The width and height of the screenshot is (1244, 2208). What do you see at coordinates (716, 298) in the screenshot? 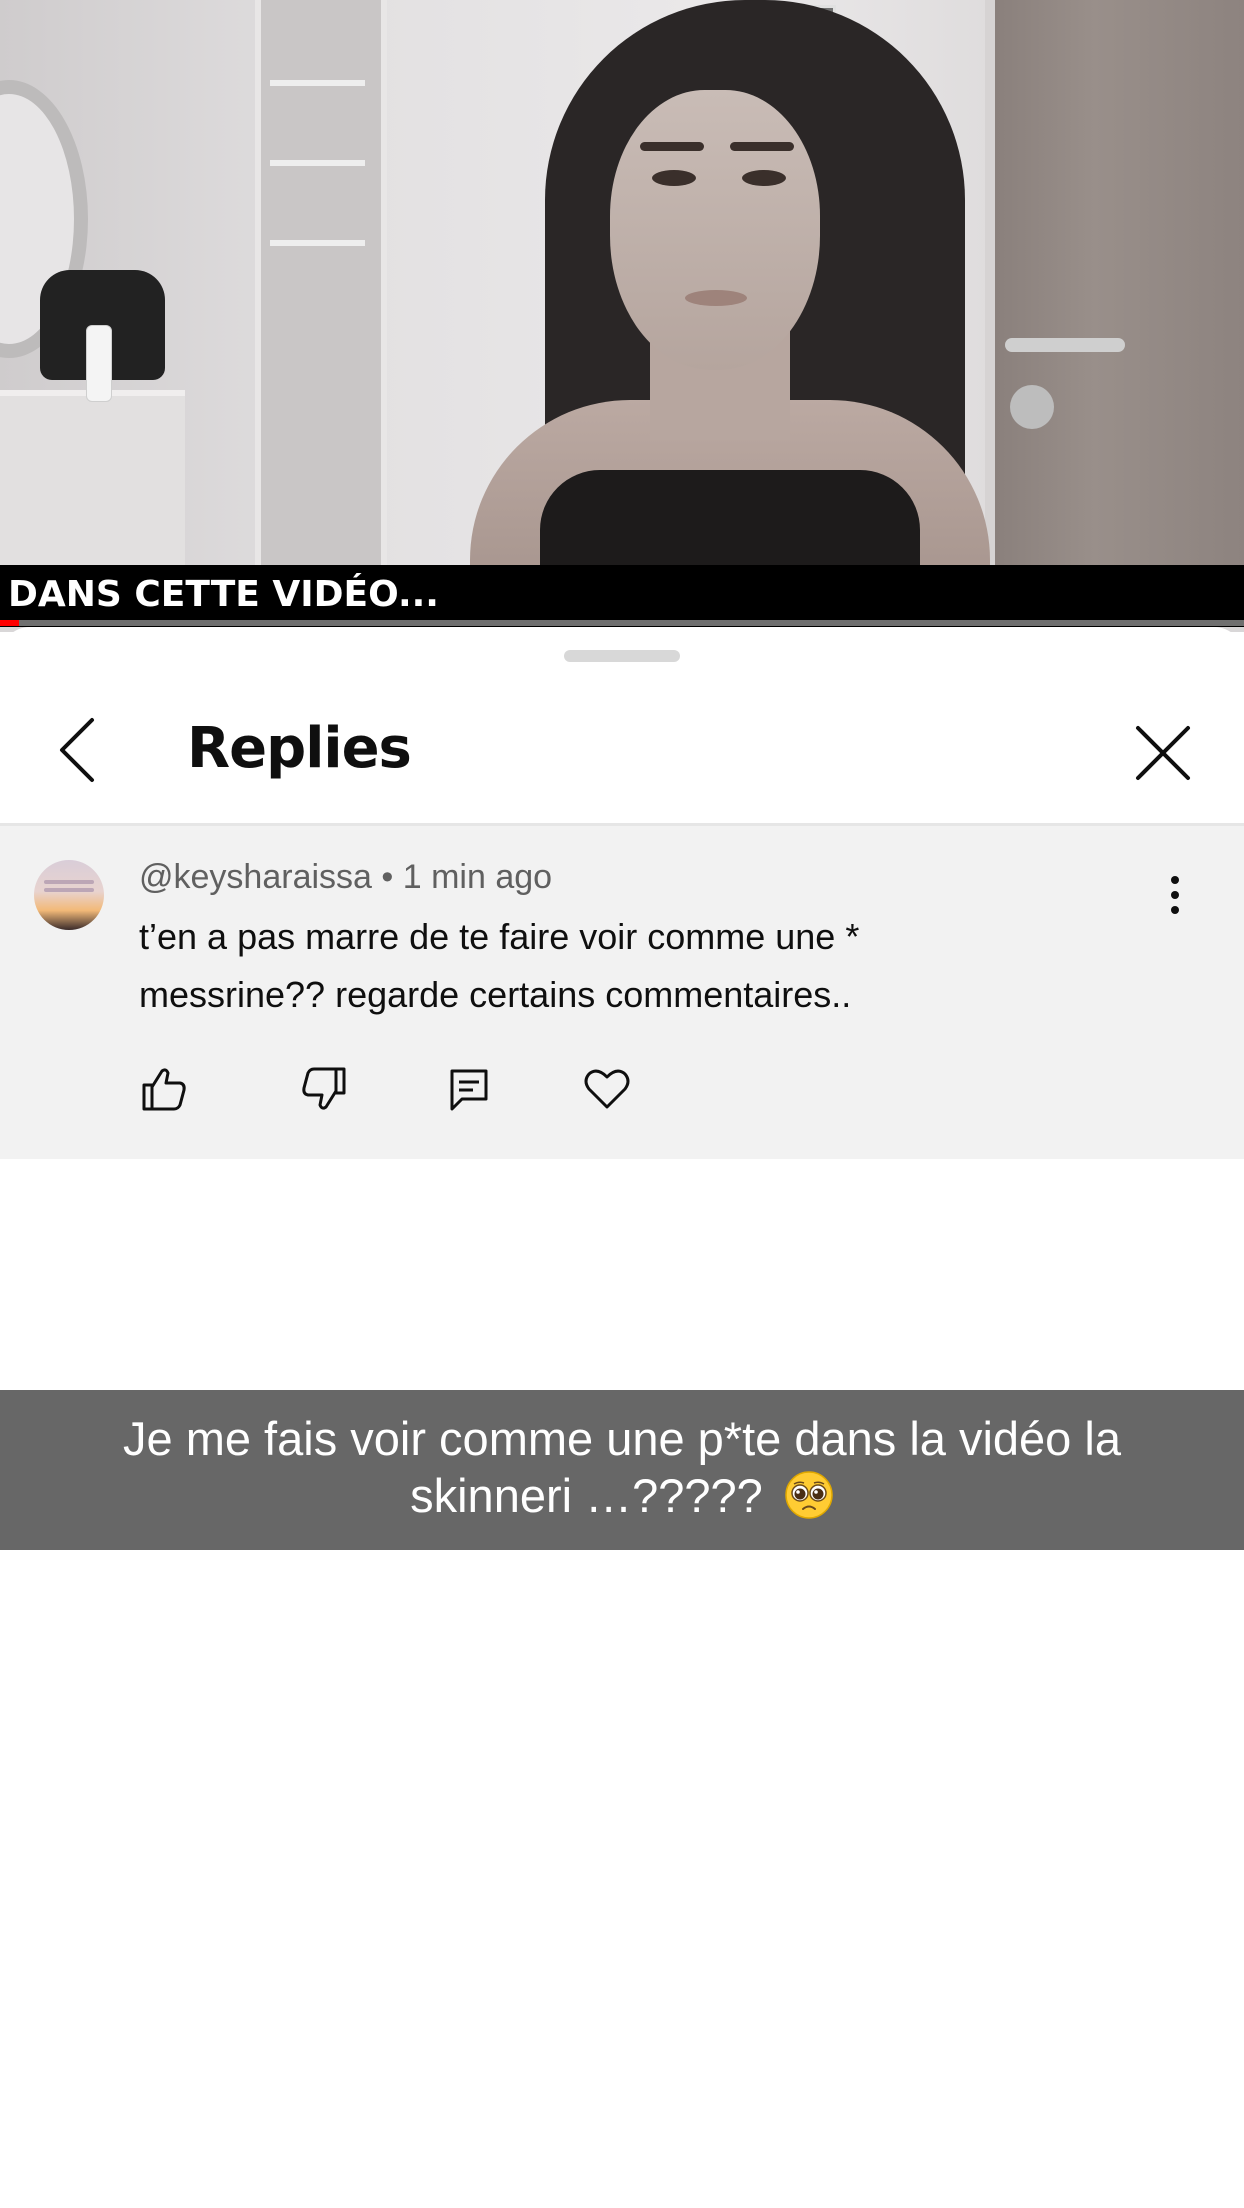
I see `video-person-lips` at bounding box center [716, 298].